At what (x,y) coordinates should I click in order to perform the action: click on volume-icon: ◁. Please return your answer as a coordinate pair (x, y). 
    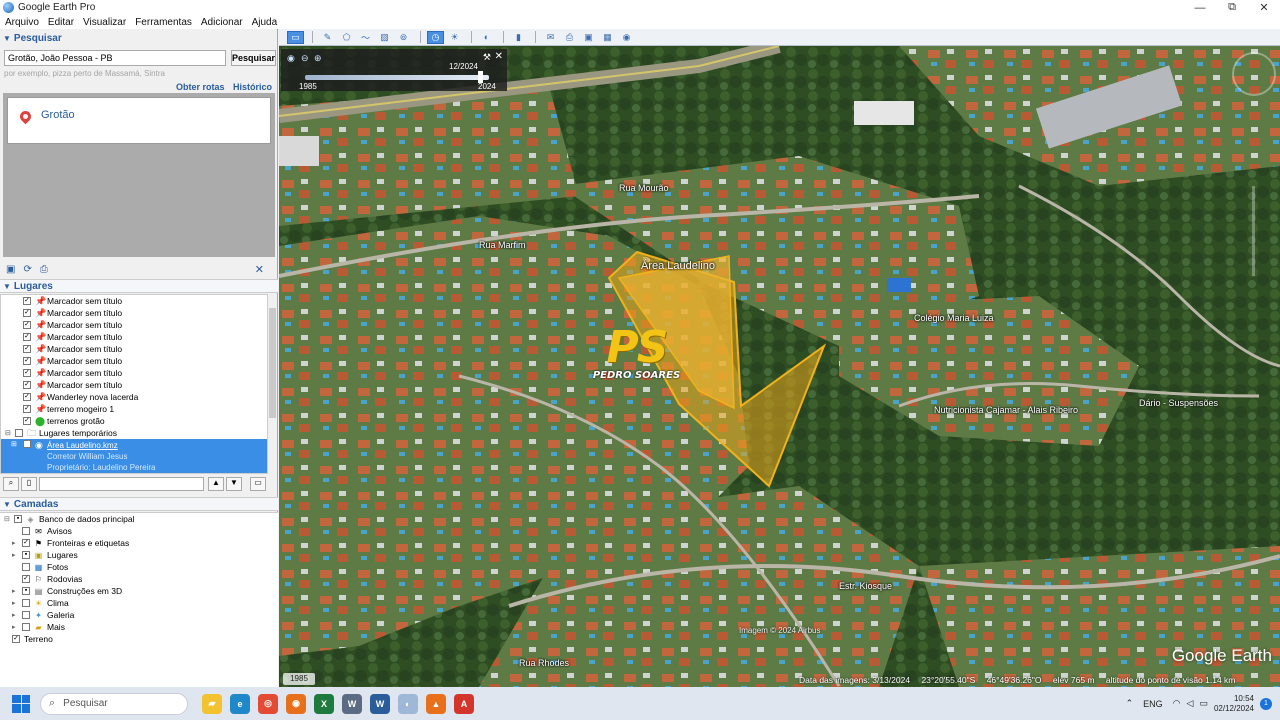
    Looking at the image, I should click on (1190, 703).